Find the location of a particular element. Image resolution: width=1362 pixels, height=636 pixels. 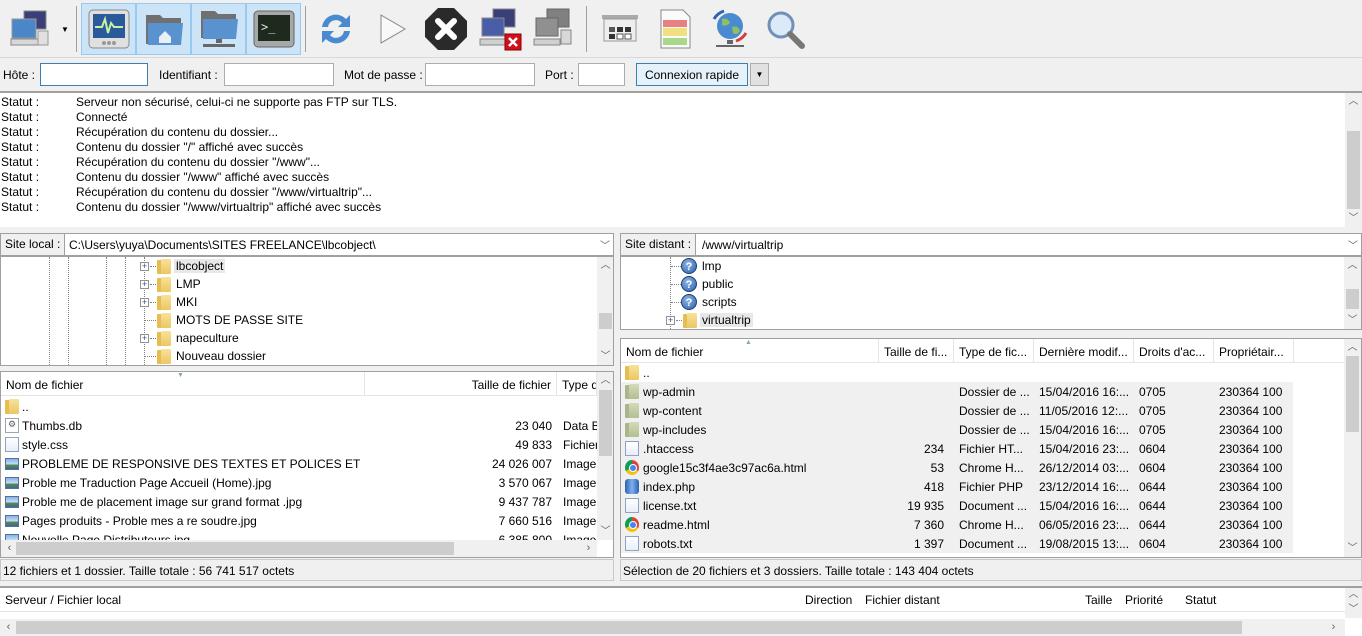

toggle-transfer-queue-button: >_ is located at coordinates (273, 29).